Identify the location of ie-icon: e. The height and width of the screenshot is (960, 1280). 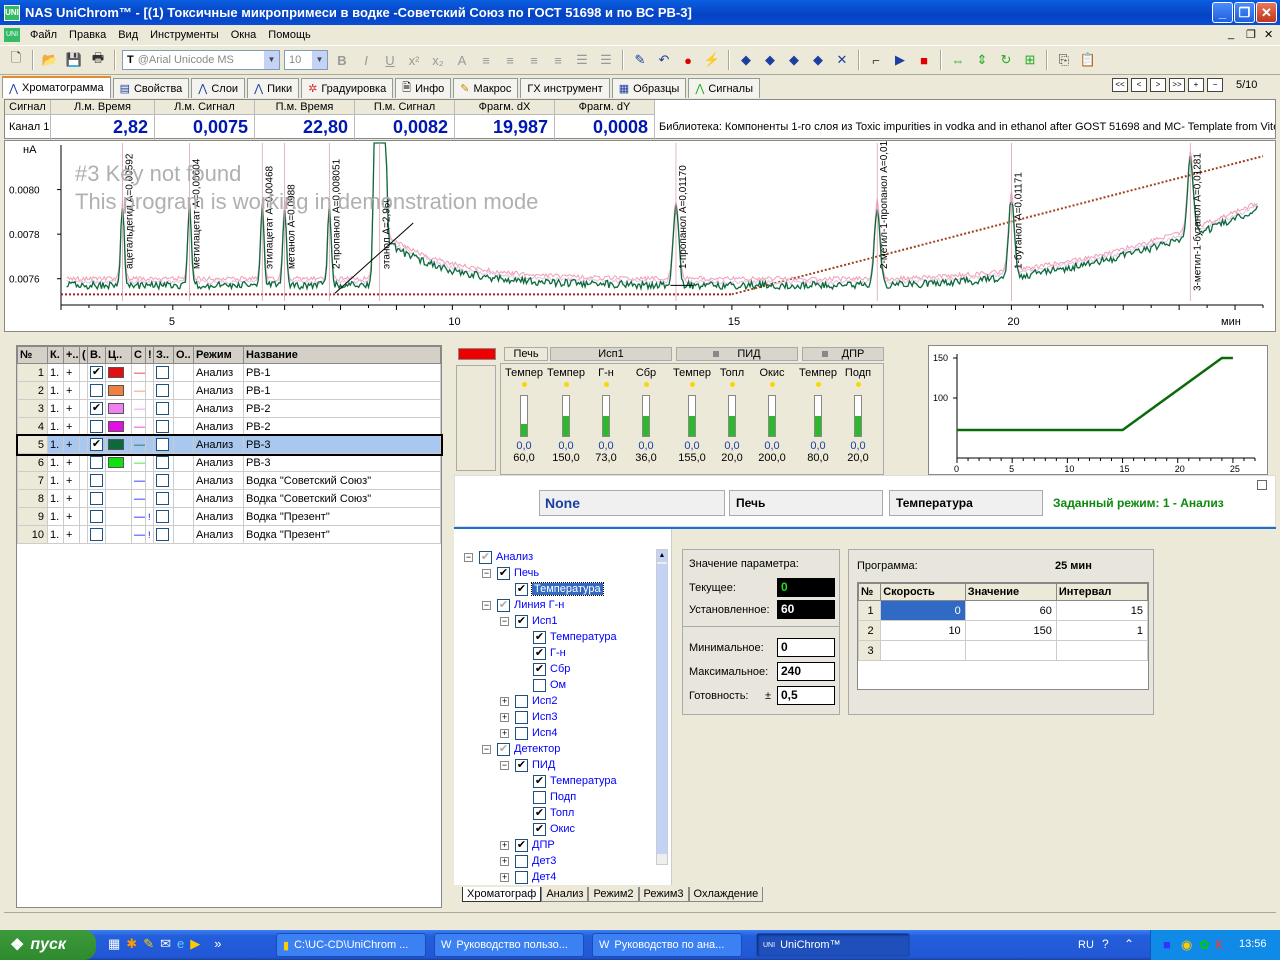
(180, 944).